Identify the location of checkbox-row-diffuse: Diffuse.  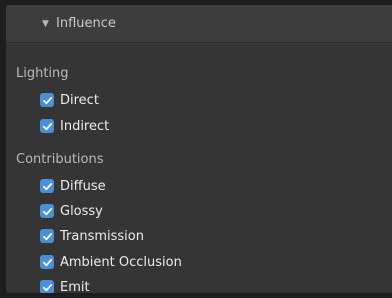
(73, 186).